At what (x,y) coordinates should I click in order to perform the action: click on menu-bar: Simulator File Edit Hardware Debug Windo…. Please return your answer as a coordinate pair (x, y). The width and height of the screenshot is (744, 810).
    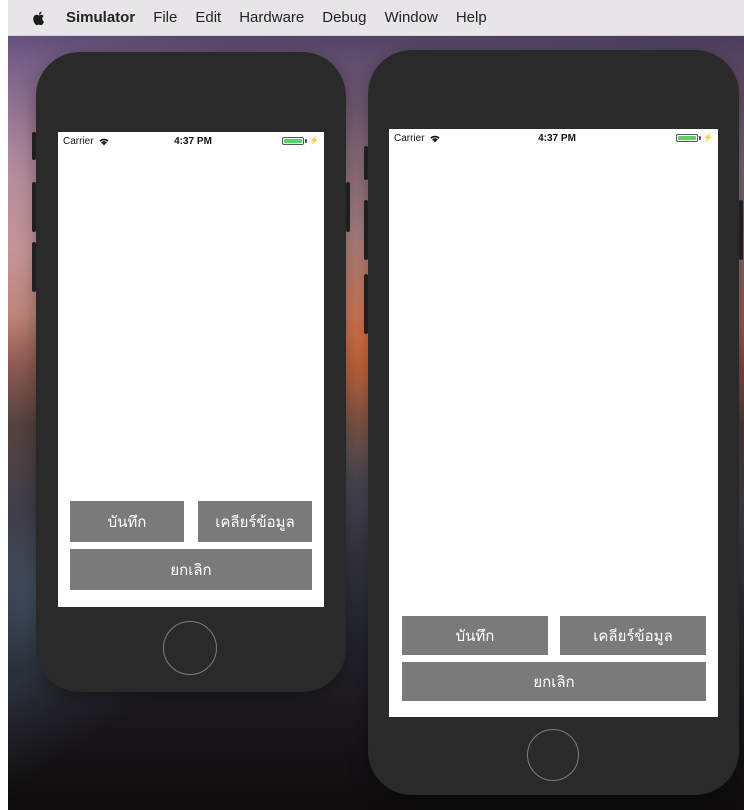
    Looking at the image, I should click on (376, 18).